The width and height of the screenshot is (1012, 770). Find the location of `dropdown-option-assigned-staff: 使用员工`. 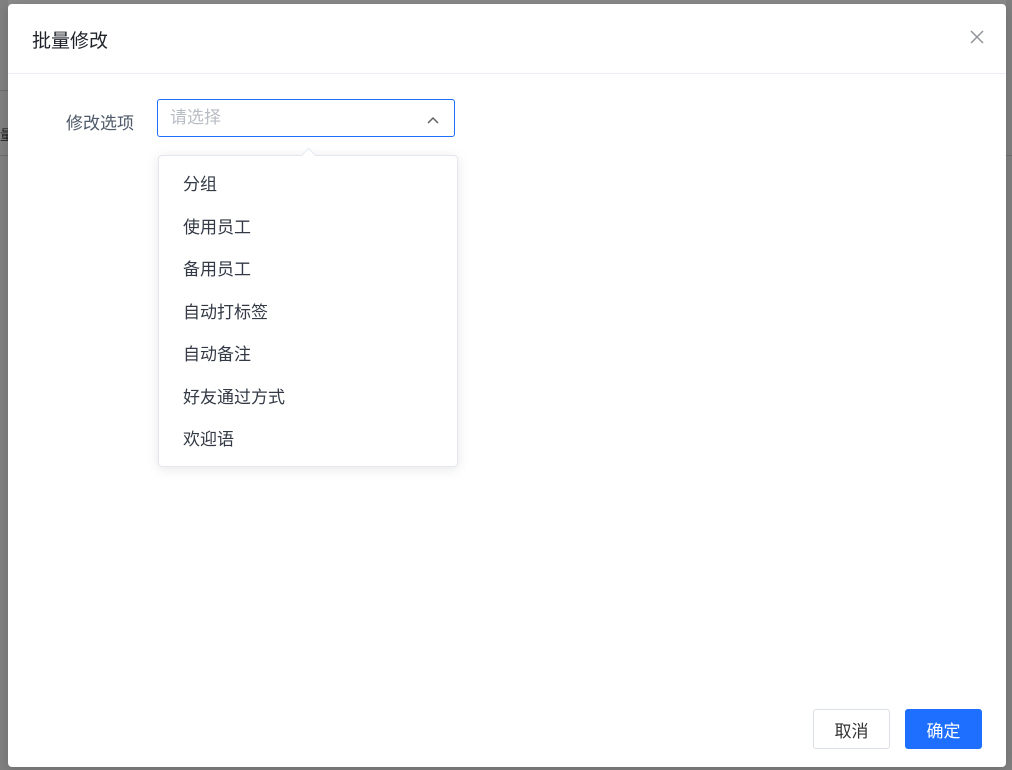

dropdown-option-assigned-staff: 使用员工 is located at coordinates (308, 228).